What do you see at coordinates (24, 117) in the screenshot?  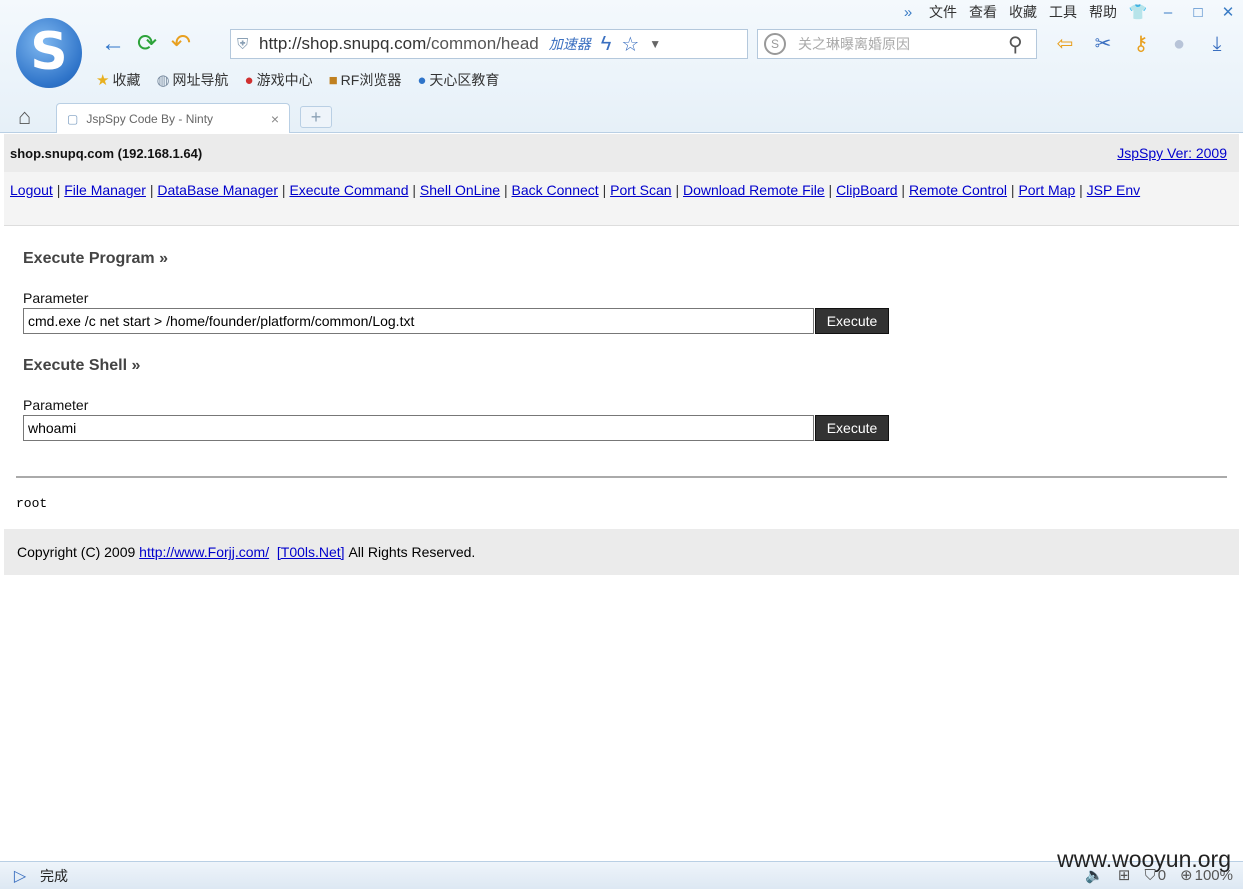 I see `home-icon: ⌂` at bounding box center [24, 117].